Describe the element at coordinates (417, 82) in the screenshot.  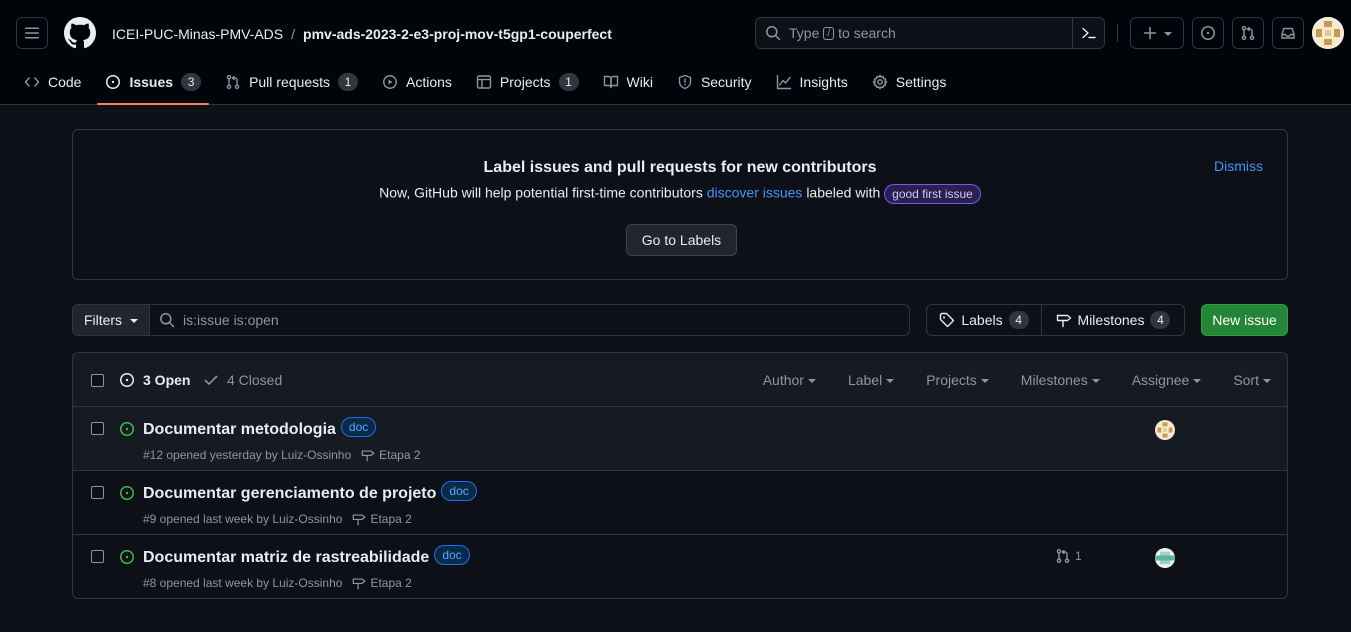
I see `tab-actions: Actions` at that location.